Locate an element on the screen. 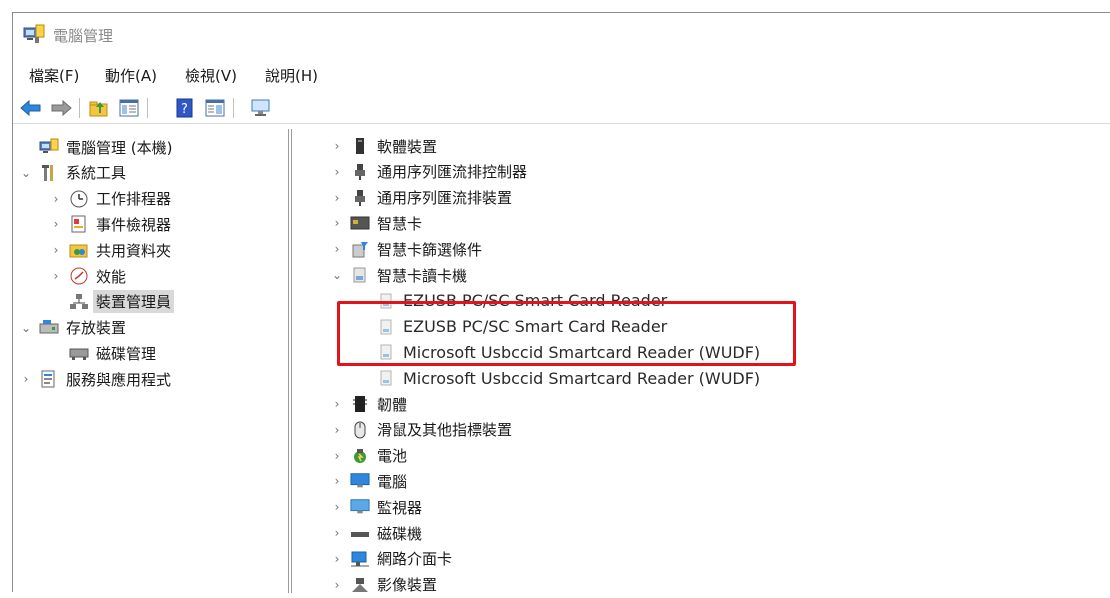 The height and width of the screenshot is (598, 1110). nav-tree-item-label: 系統工具 is located at coordinates (96, 173).